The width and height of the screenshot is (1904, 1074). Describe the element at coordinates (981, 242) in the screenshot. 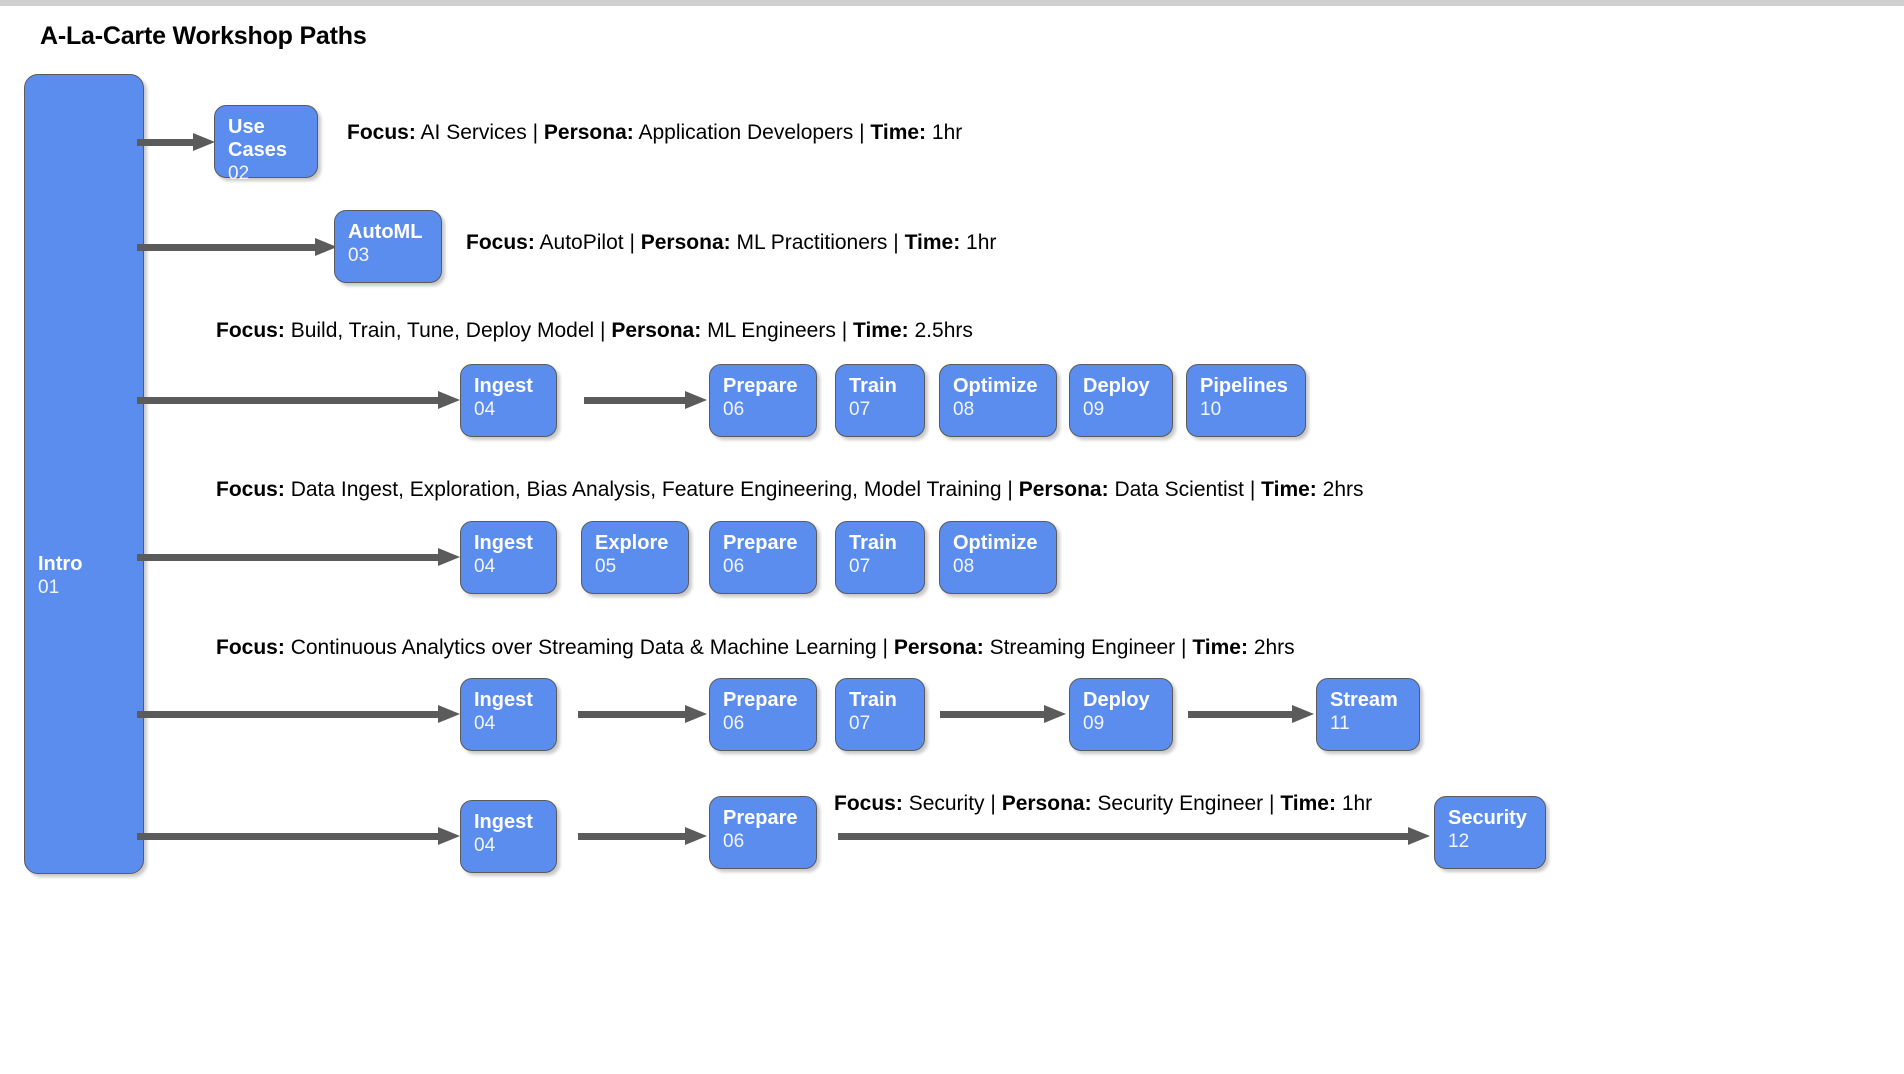

I see `time-value-row2: 1hr` at that location.